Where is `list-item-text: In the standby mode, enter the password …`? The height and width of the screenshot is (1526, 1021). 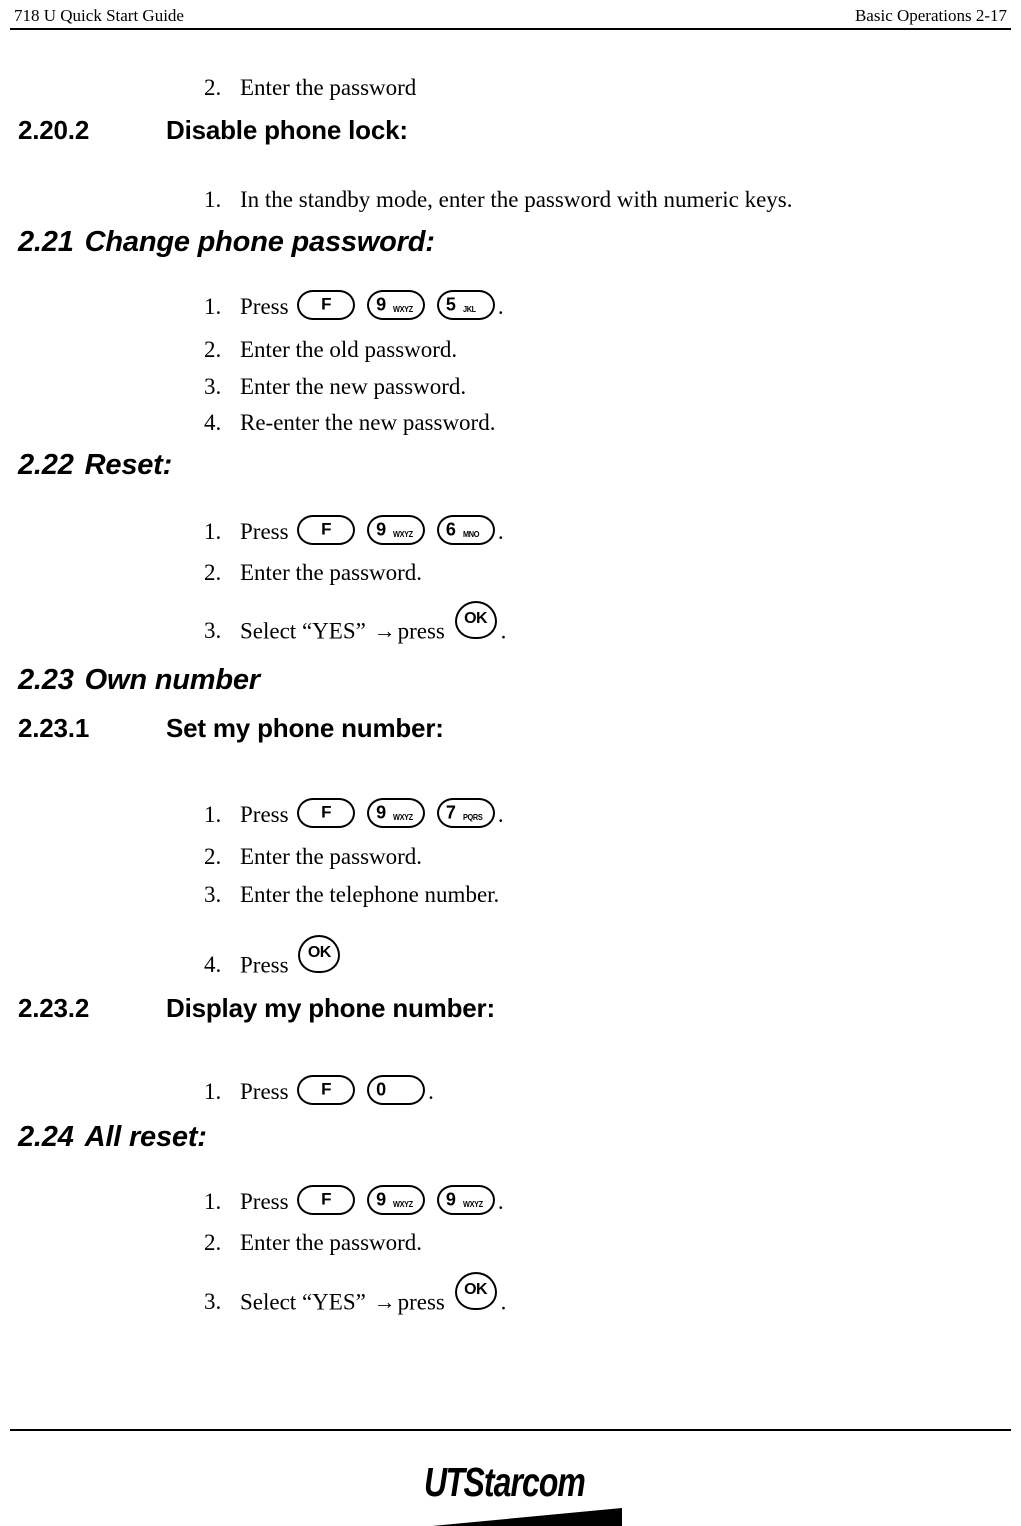
list-item-text: In the standby mode, enter the password … is located at coordinates (516, 199).